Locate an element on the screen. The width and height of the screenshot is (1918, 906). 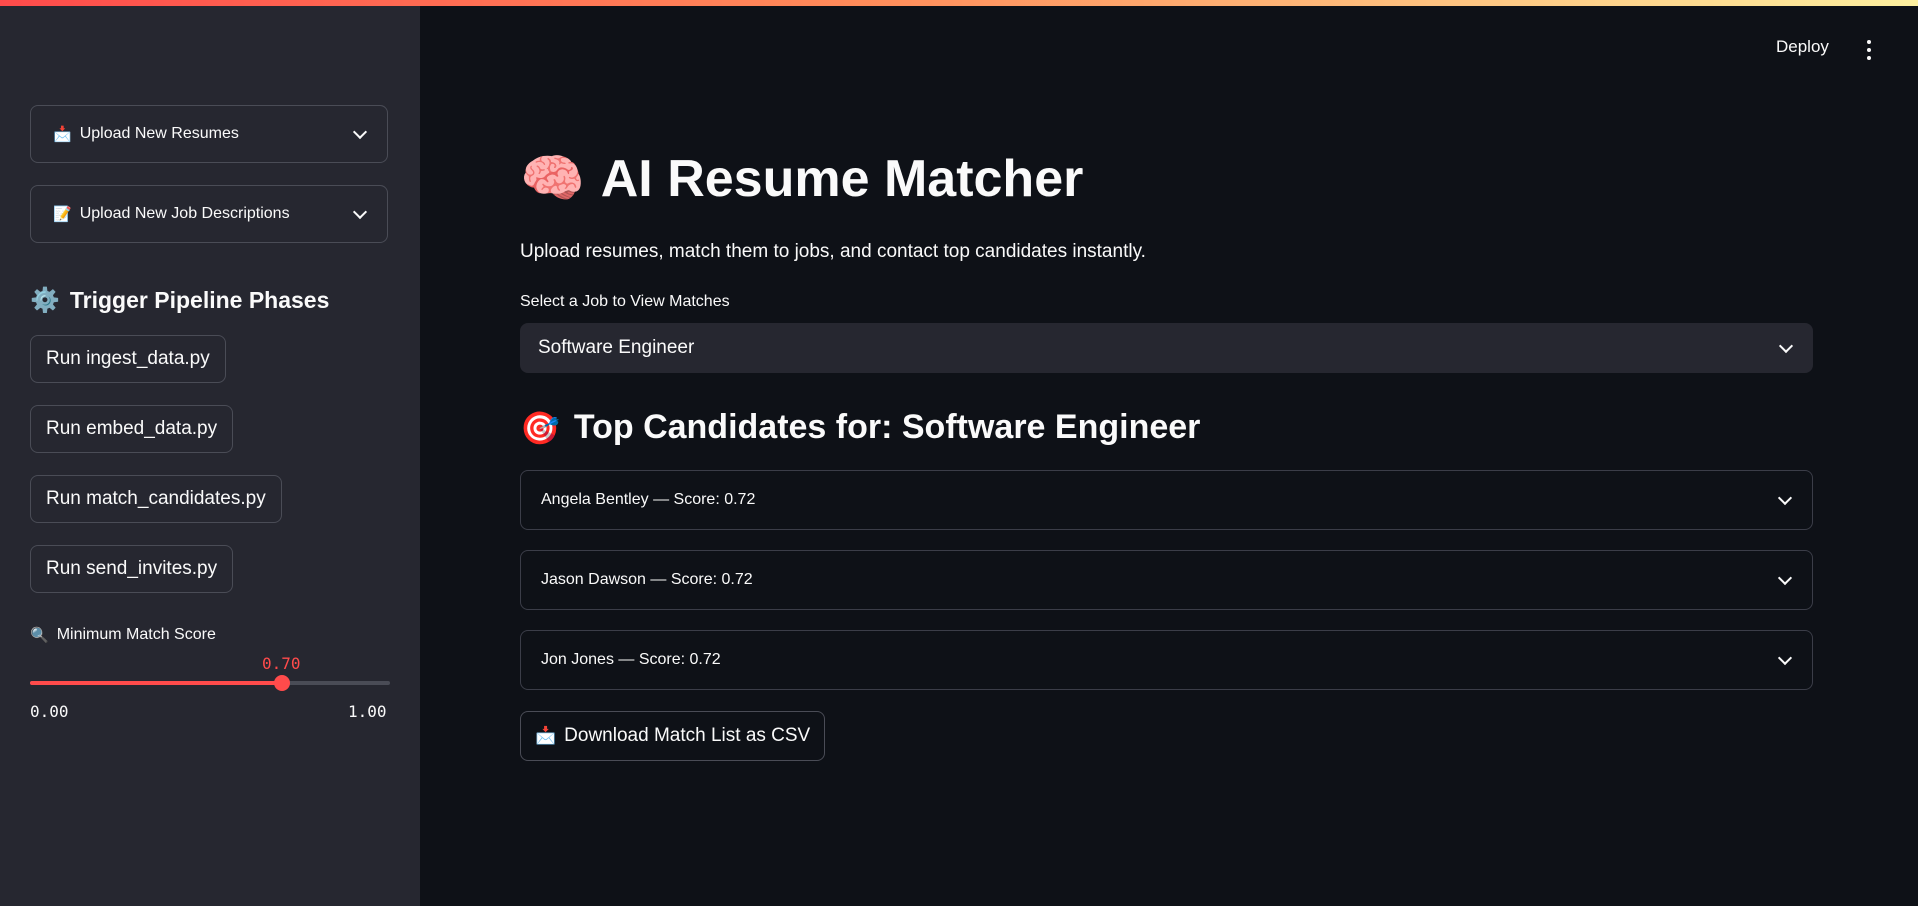
magnifier-icon: 🔍 is located at coordinates (39, 635).